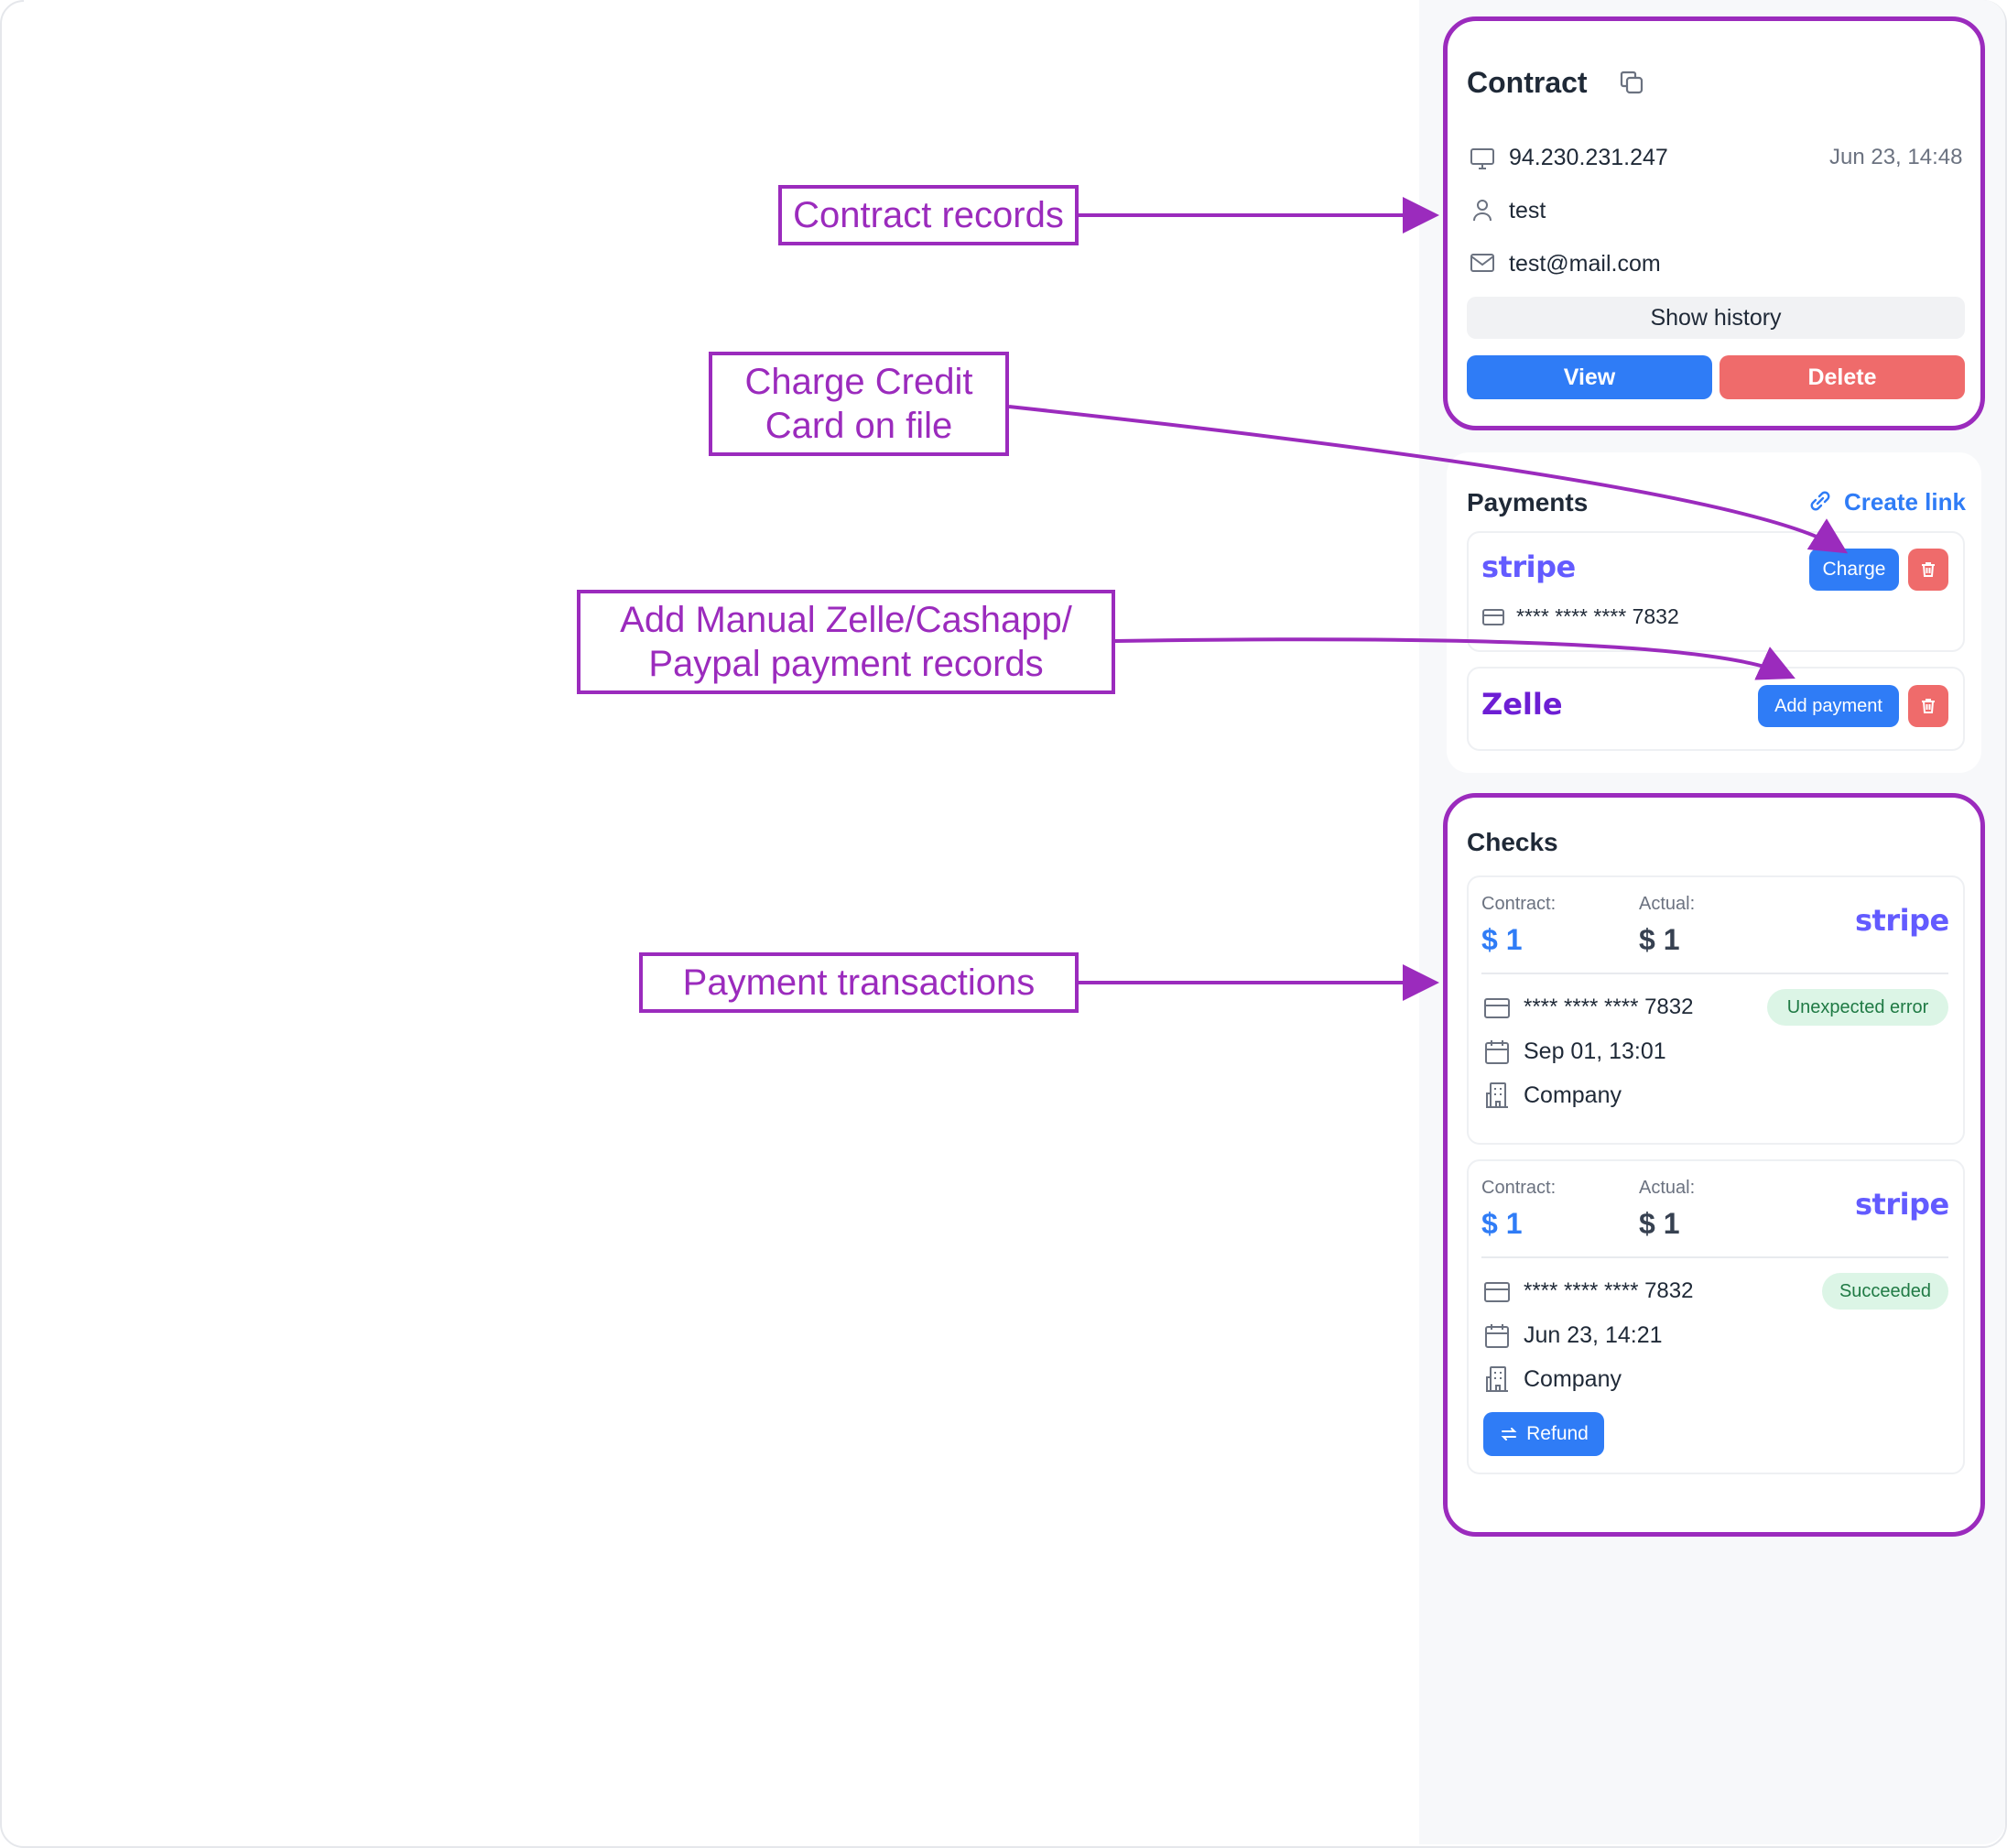 This screenshot has width=2007, height=1848. I want to click on check-date: Sep 01, 13:01, so click(1595, 1051).